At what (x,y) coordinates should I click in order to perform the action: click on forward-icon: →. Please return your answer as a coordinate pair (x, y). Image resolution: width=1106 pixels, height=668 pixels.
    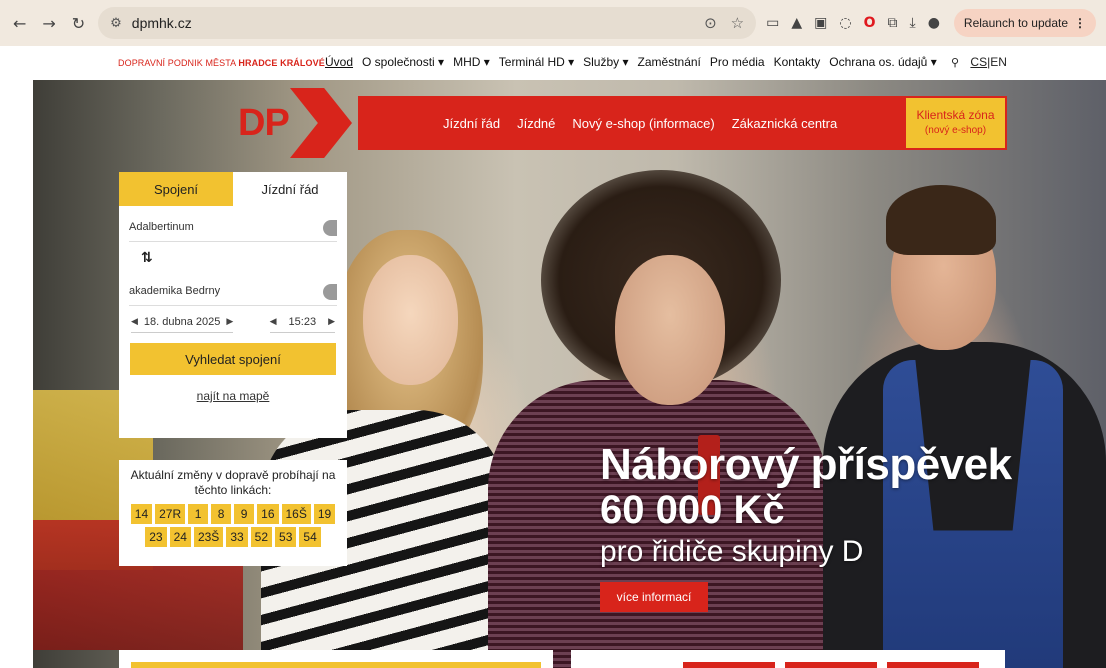
    Looking at the image, I should click on (48, 23).